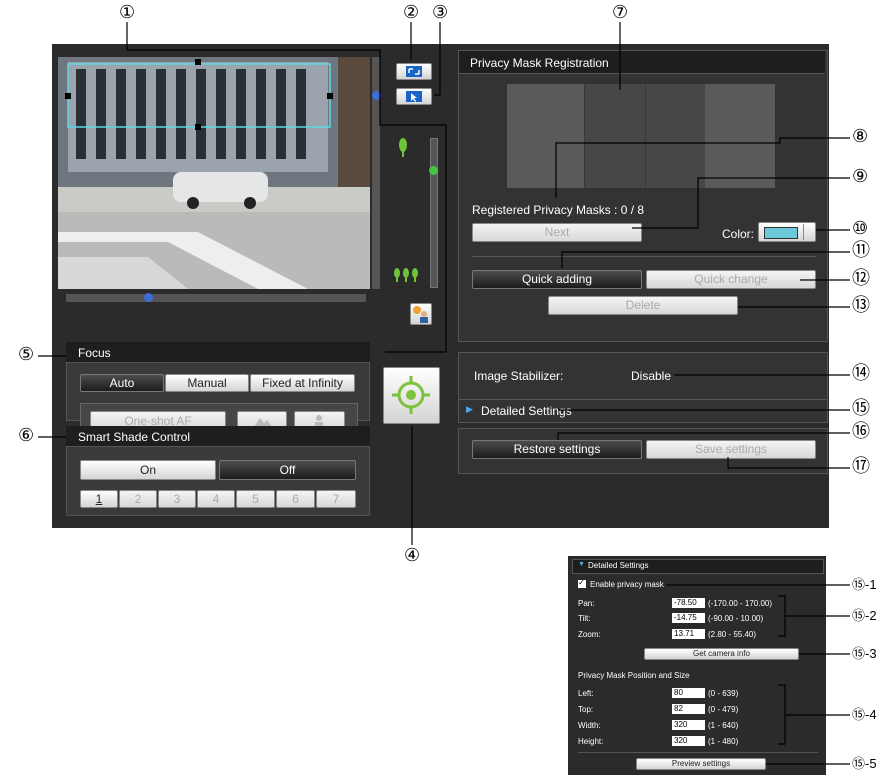 The width and height of the screenshot is (889, 775). I want to click on callout-11: ⑪, so click(861, 250).